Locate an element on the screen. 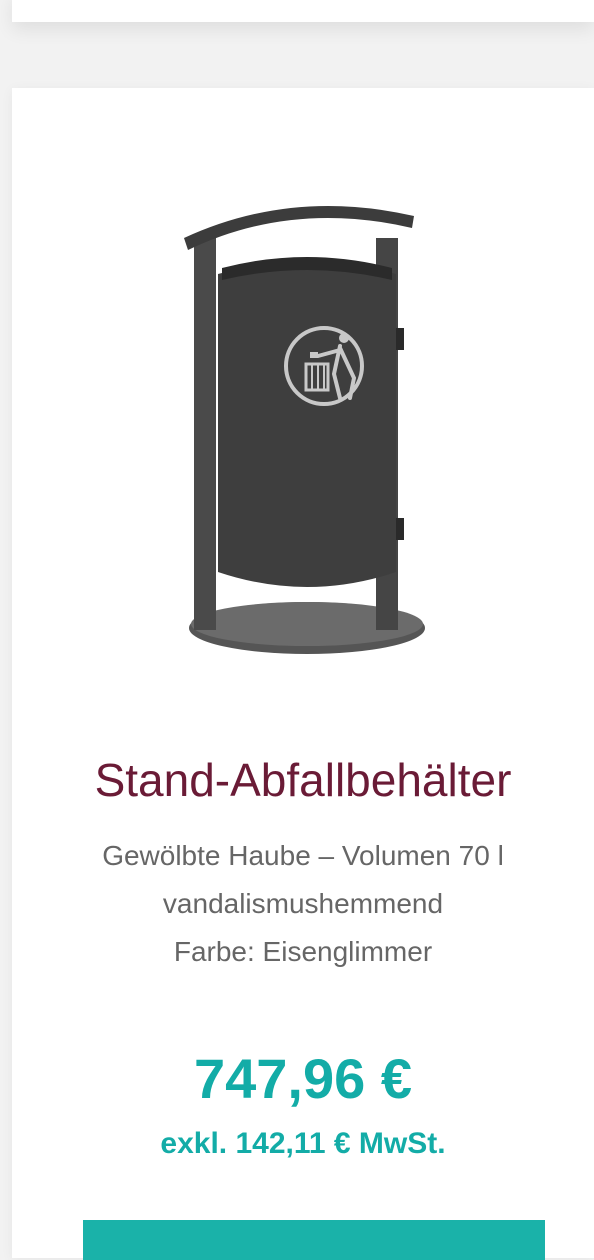  description-line-volume: Gewölbte Haube – Volumen 70 l is located at coordinates (303, 855).